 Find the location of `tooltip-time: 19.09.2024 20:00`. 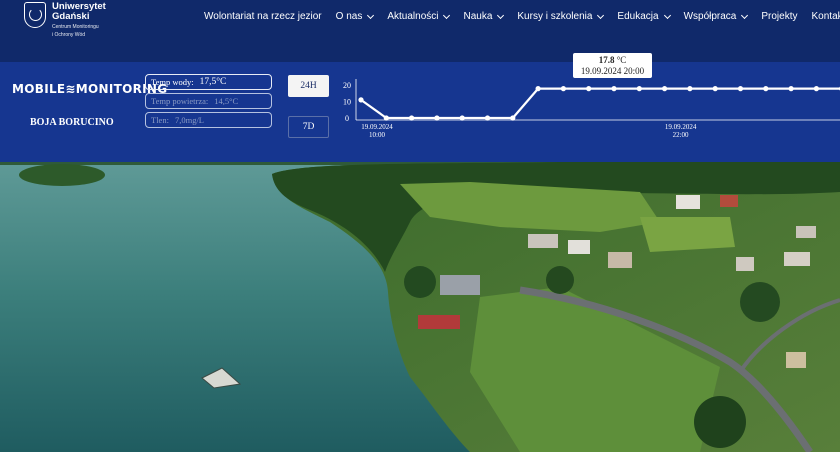

tooltip-time: 19.09.2024 20:00 is located at coordinates (612, 71).